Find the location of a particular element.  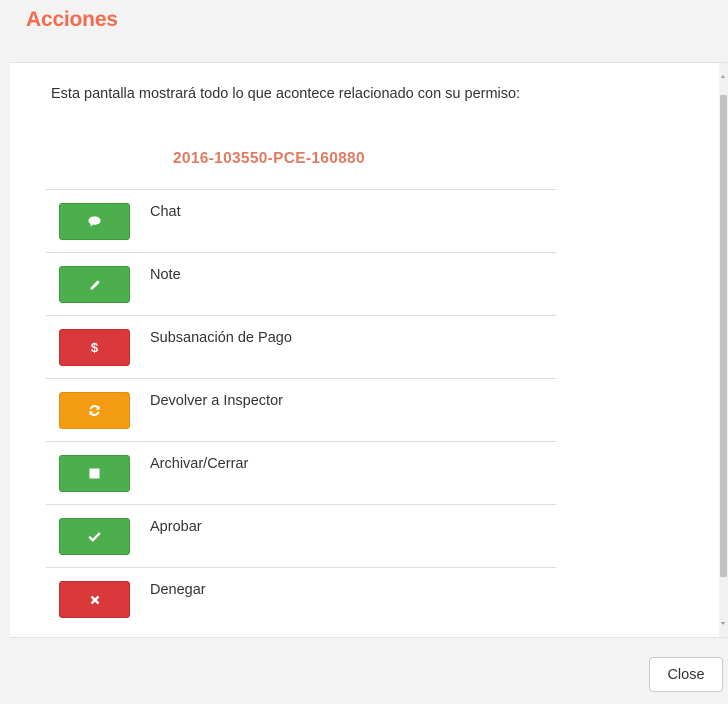

action-devolver-inspector: Devolver a Inspector is located at coordinates (301, 409).